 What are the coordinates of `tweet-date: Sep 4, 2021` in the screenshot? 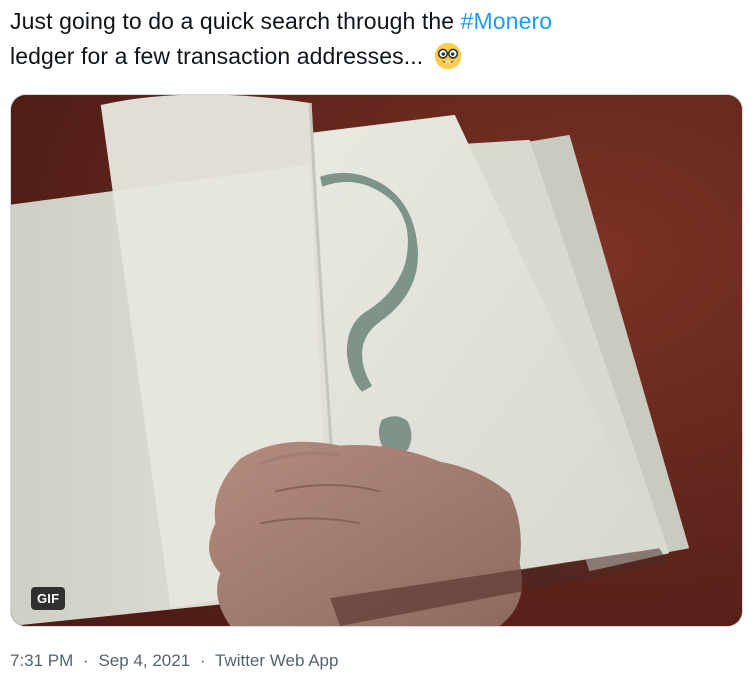 It's located at (144, 660).